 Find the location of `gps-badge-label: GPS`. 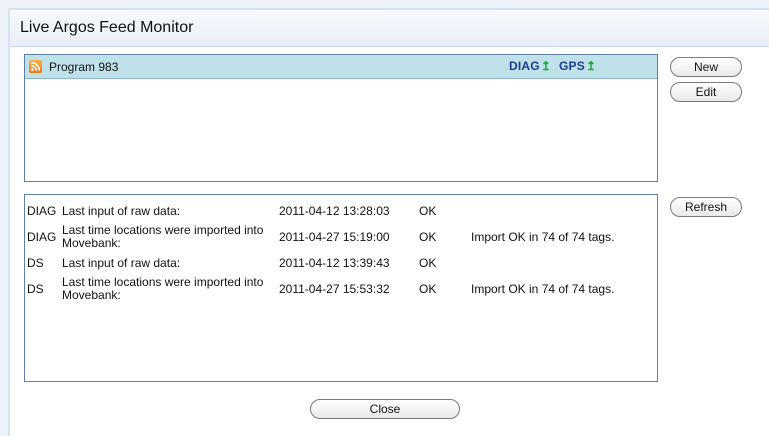

gps-badge-label: GPS is located at coordinates (572, 66).